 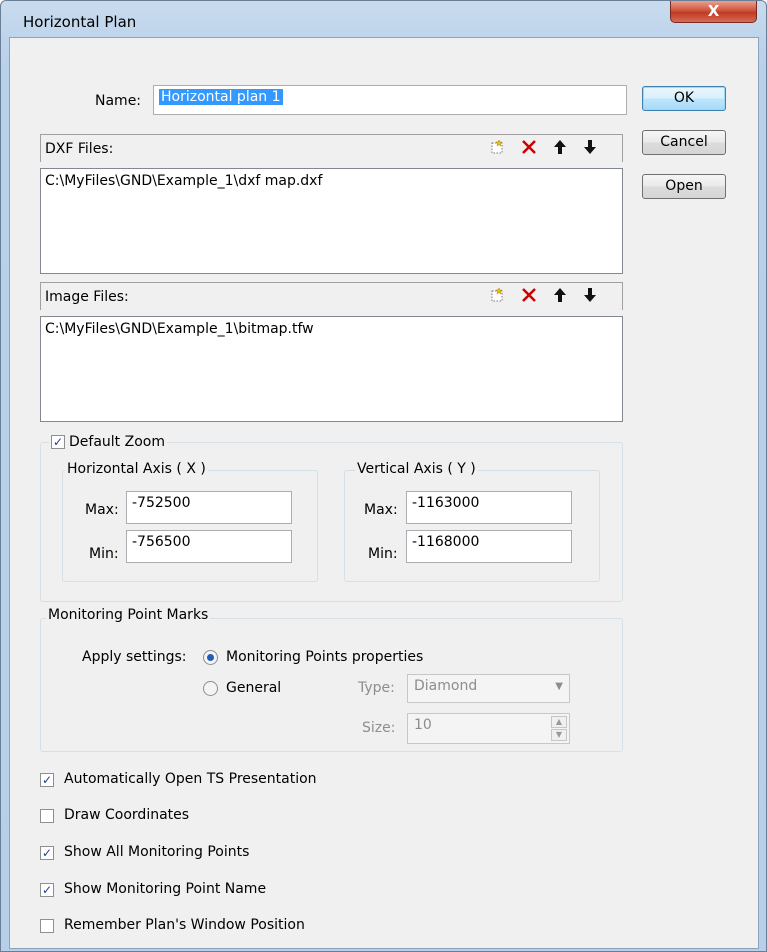 What do you see at coordinates (390, 100) in the screenshot?
I see `name-input: Horizontal plan 1` at bounding box center [390, 100].